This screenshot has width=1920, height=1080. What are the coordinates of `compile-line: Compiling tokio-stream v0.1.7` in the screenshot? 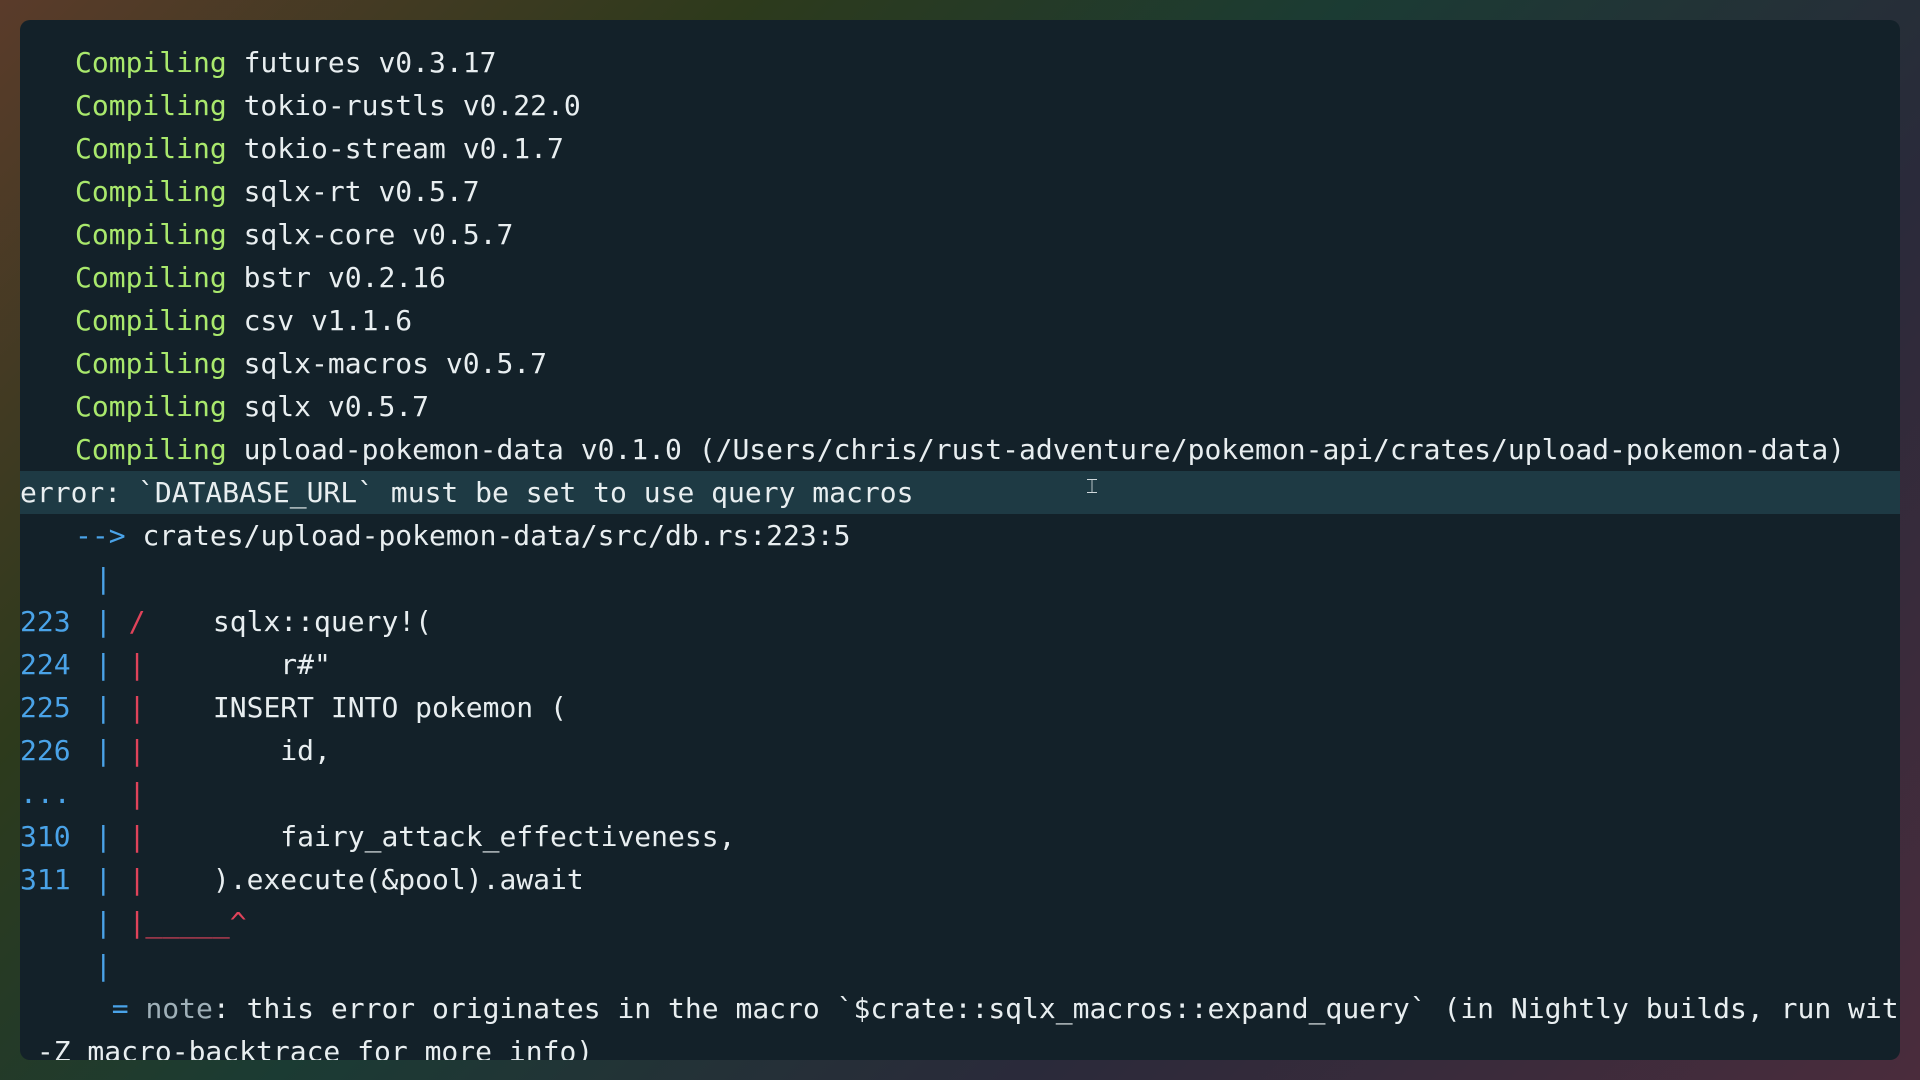 It's located at (960, 148).